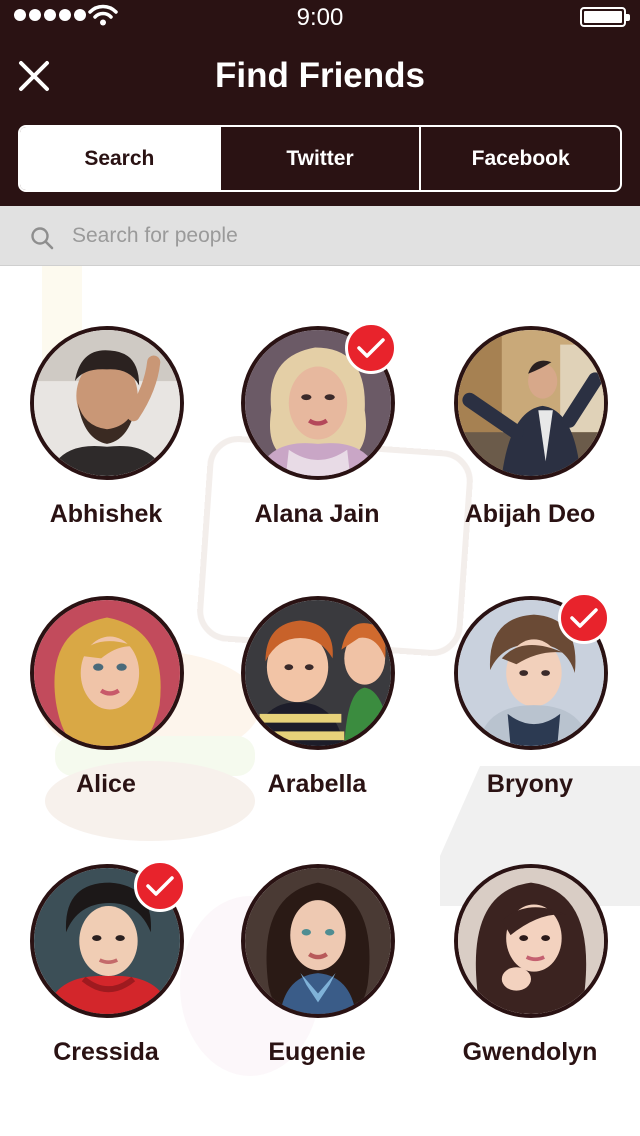 The image size is (640, 1136). I want to click on status-time: 9:00, so click(320, 17).